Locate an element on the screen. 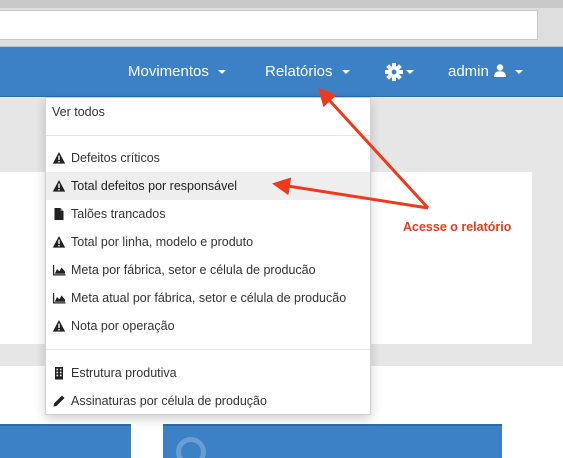 Image resolution: width=563 pixels, height=458 pixels. menu-item-label: Ver todos is located at coordinates (78, 112).